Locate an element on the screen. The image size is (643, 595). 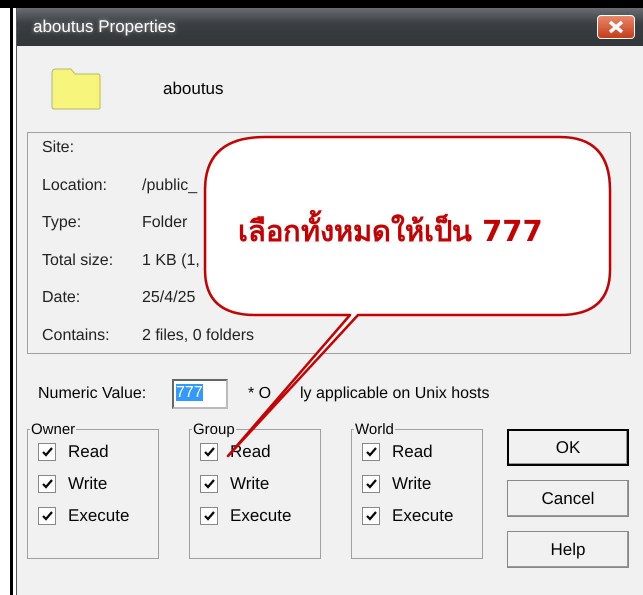
unix-note: * O is located at coordinates (260, 394).